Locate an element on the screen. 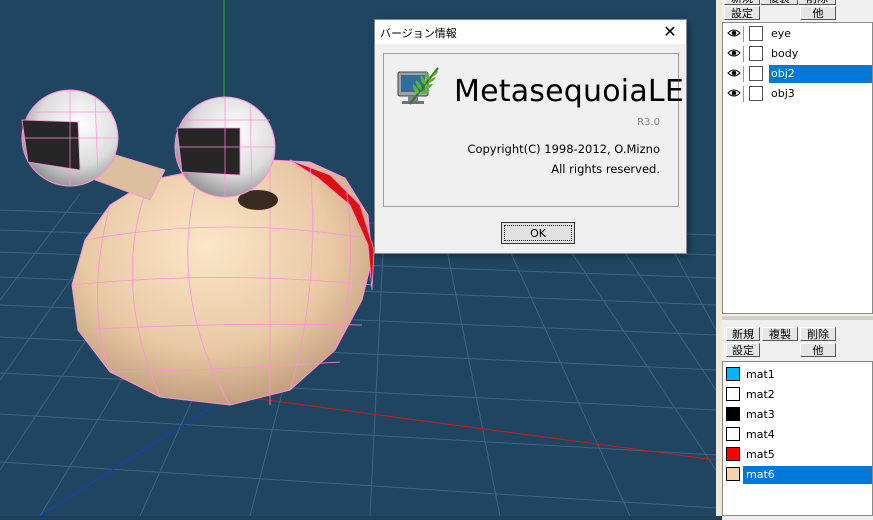 The height and width of the screenshot is (520, 873). object-delete-button: 削除 is located at coordinates (817, 2).